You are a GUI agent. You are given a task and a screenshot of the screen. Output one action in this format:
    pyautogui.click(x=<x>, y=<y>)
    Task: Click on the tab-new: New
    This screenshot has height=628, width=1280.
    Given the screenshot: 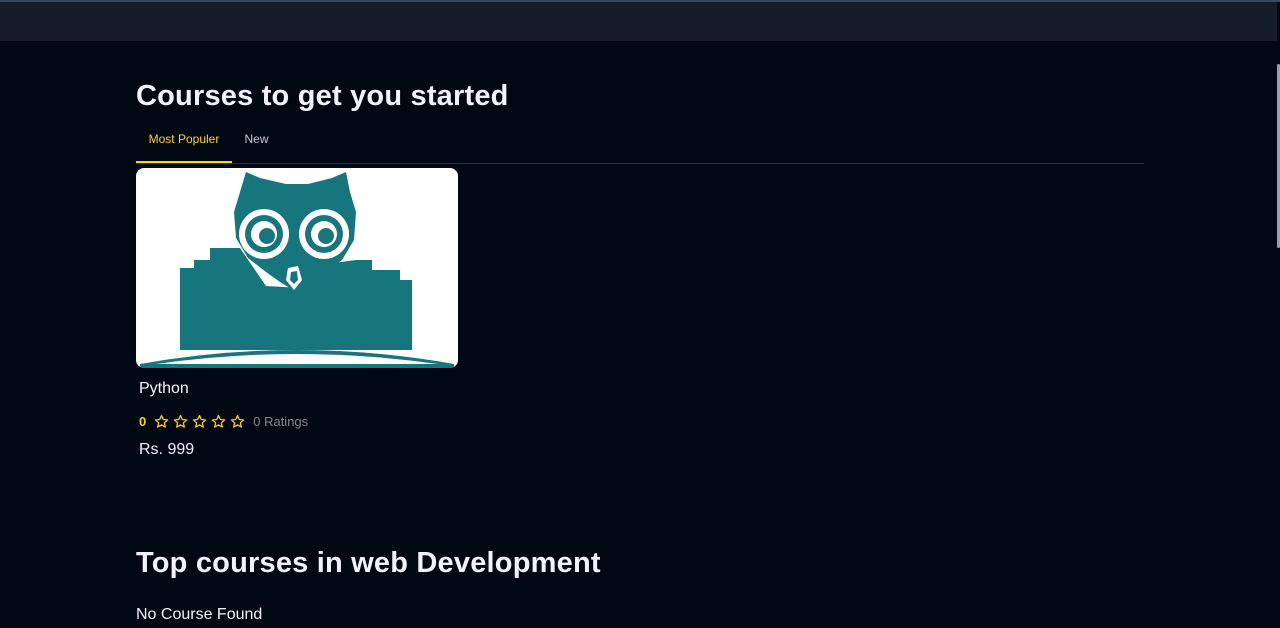 What is the action you would take?
    pyautogui.click(x=256, y=145)
    